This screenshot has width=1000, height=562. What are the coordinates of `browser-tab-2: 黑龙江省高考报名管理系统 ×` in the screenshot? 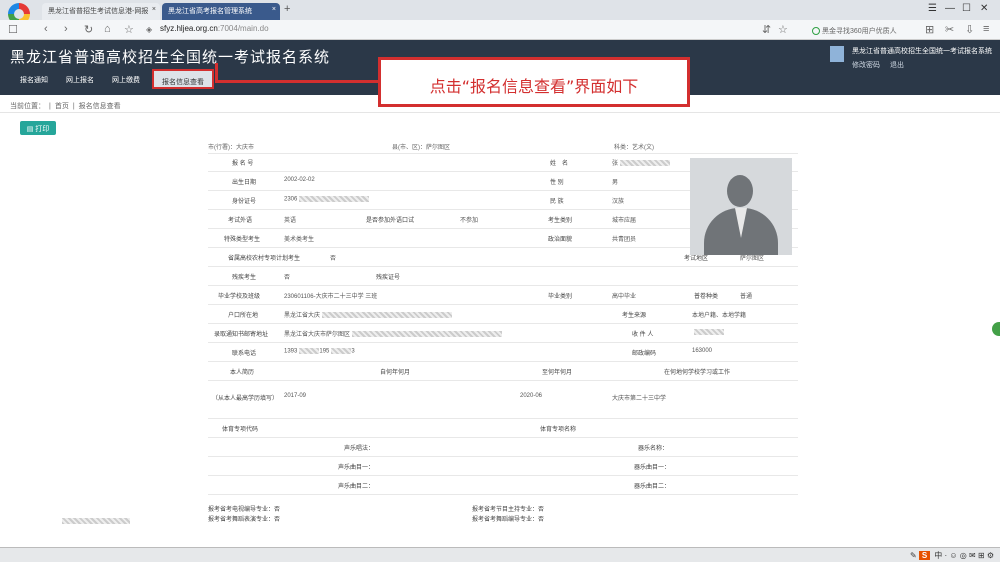 It's located at (221, 11).